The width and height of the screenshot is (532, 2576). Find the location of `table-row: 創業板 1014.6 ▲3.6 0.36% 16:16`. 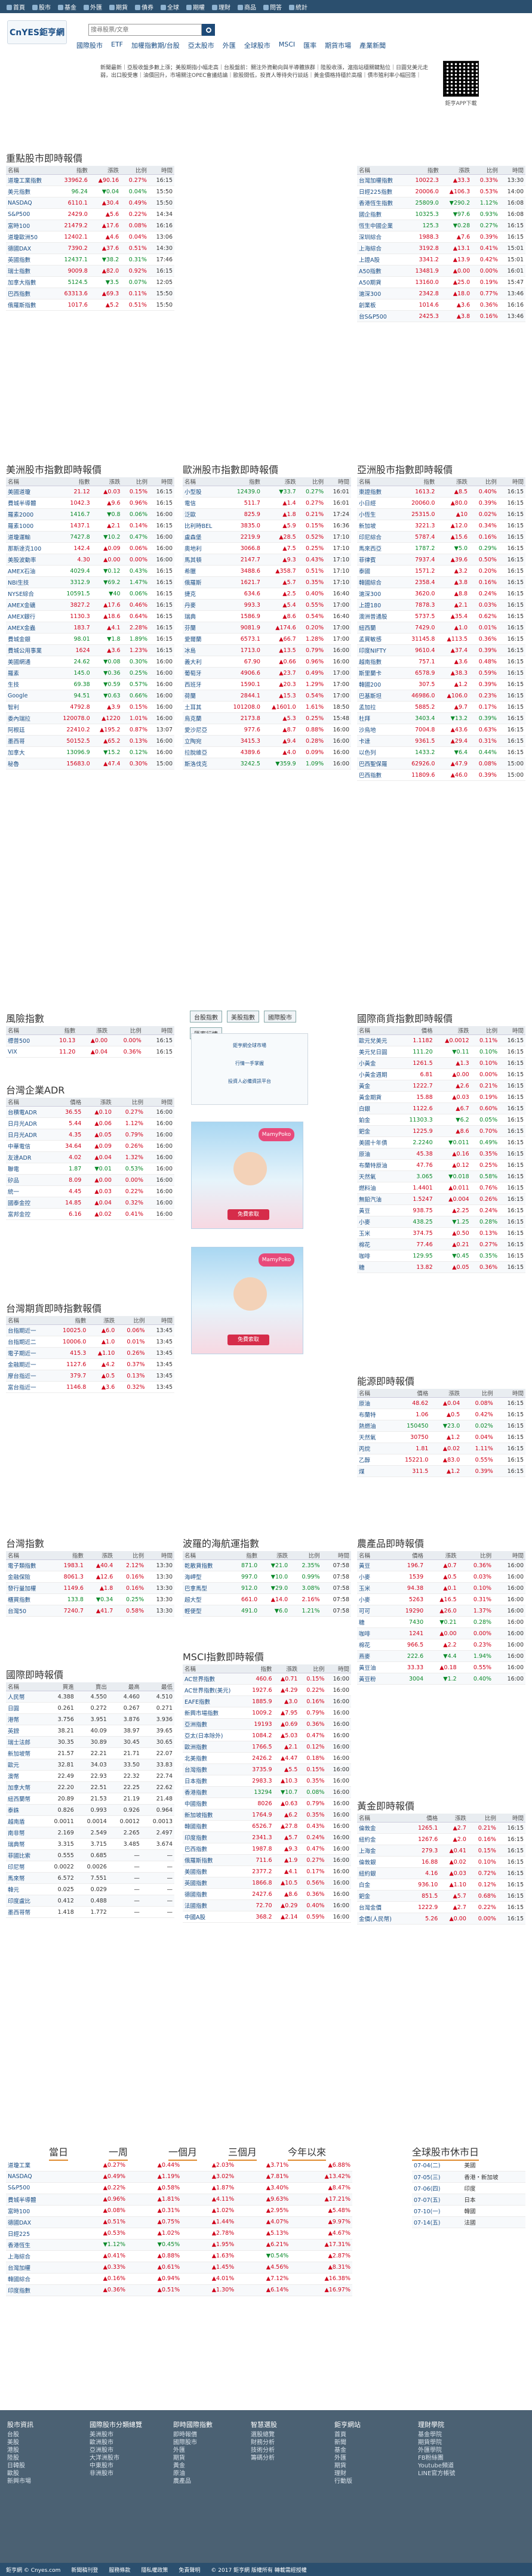

table-row: 創業板 1014.6 ▲3.6 0.36% 16:16 is located at coordinates (441, 305).